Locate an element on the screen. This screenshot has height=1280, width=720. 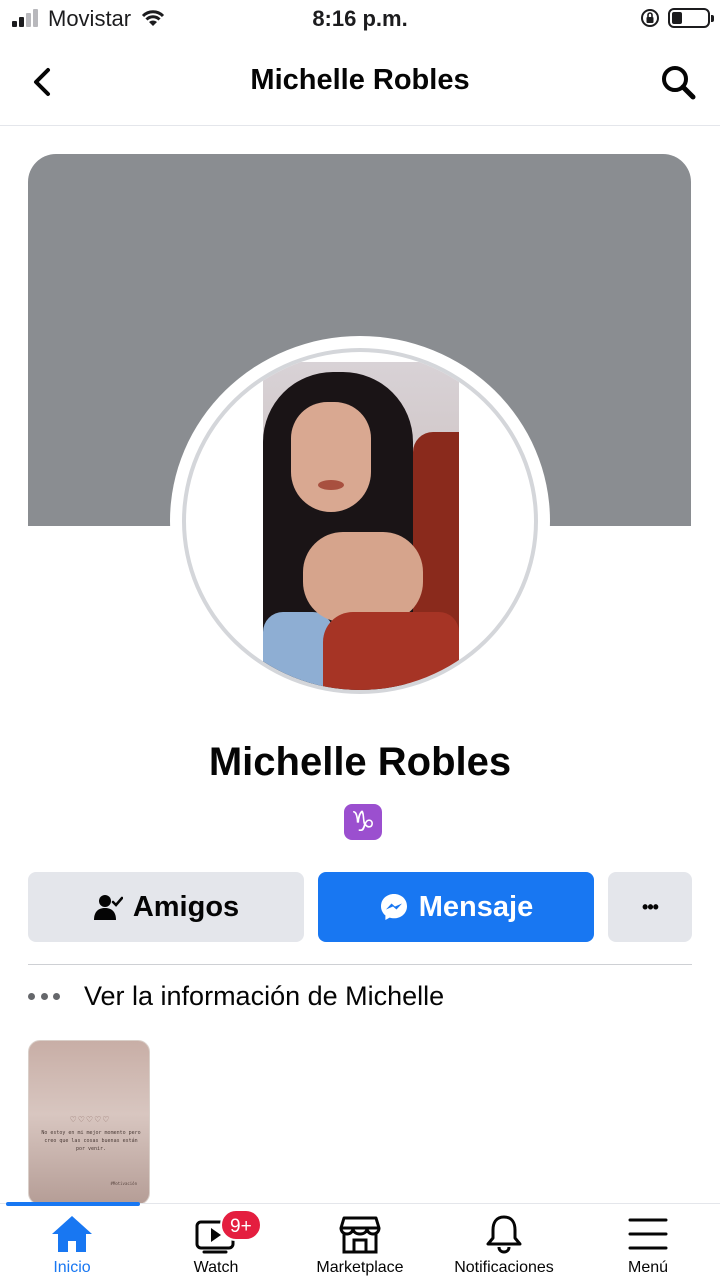
story-signature: #Motivación is located at coordinates (124, 1183).